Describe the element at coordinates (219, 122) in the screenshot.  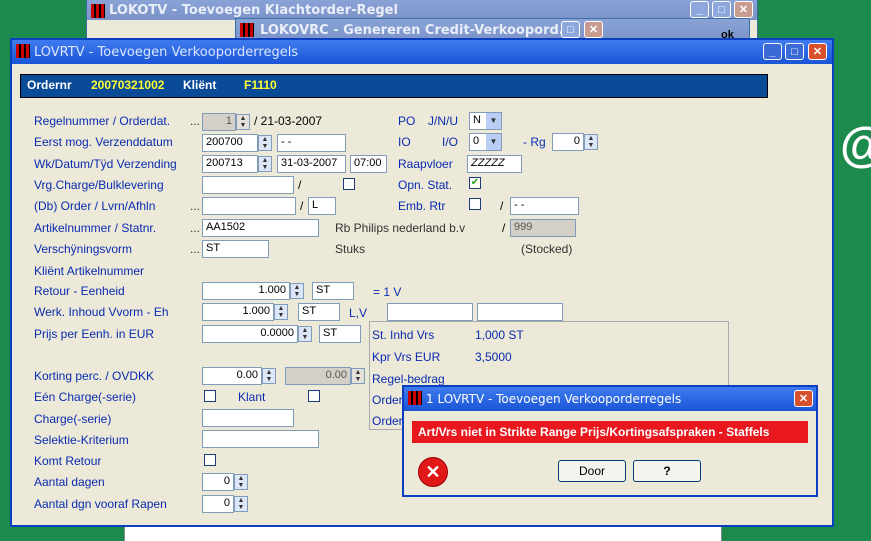
I see `regelnummer-field: 1` at that location.